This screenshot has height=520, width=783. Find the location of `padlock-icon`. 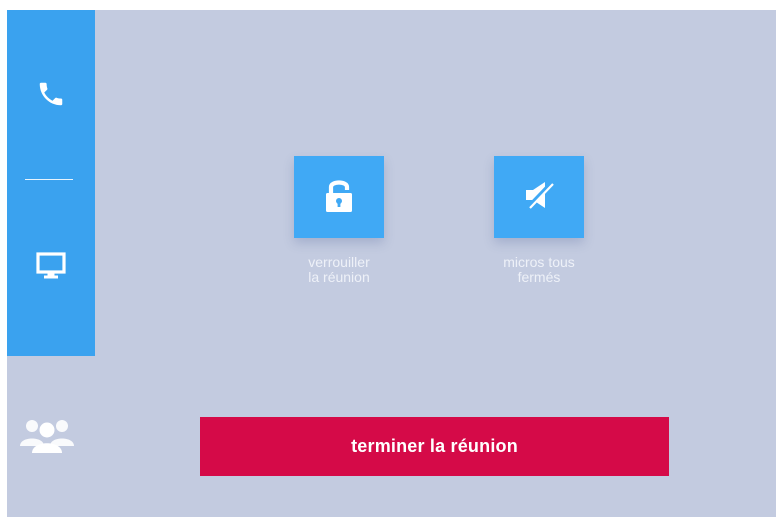

padlock-icon is located at coordinates (339, 197).